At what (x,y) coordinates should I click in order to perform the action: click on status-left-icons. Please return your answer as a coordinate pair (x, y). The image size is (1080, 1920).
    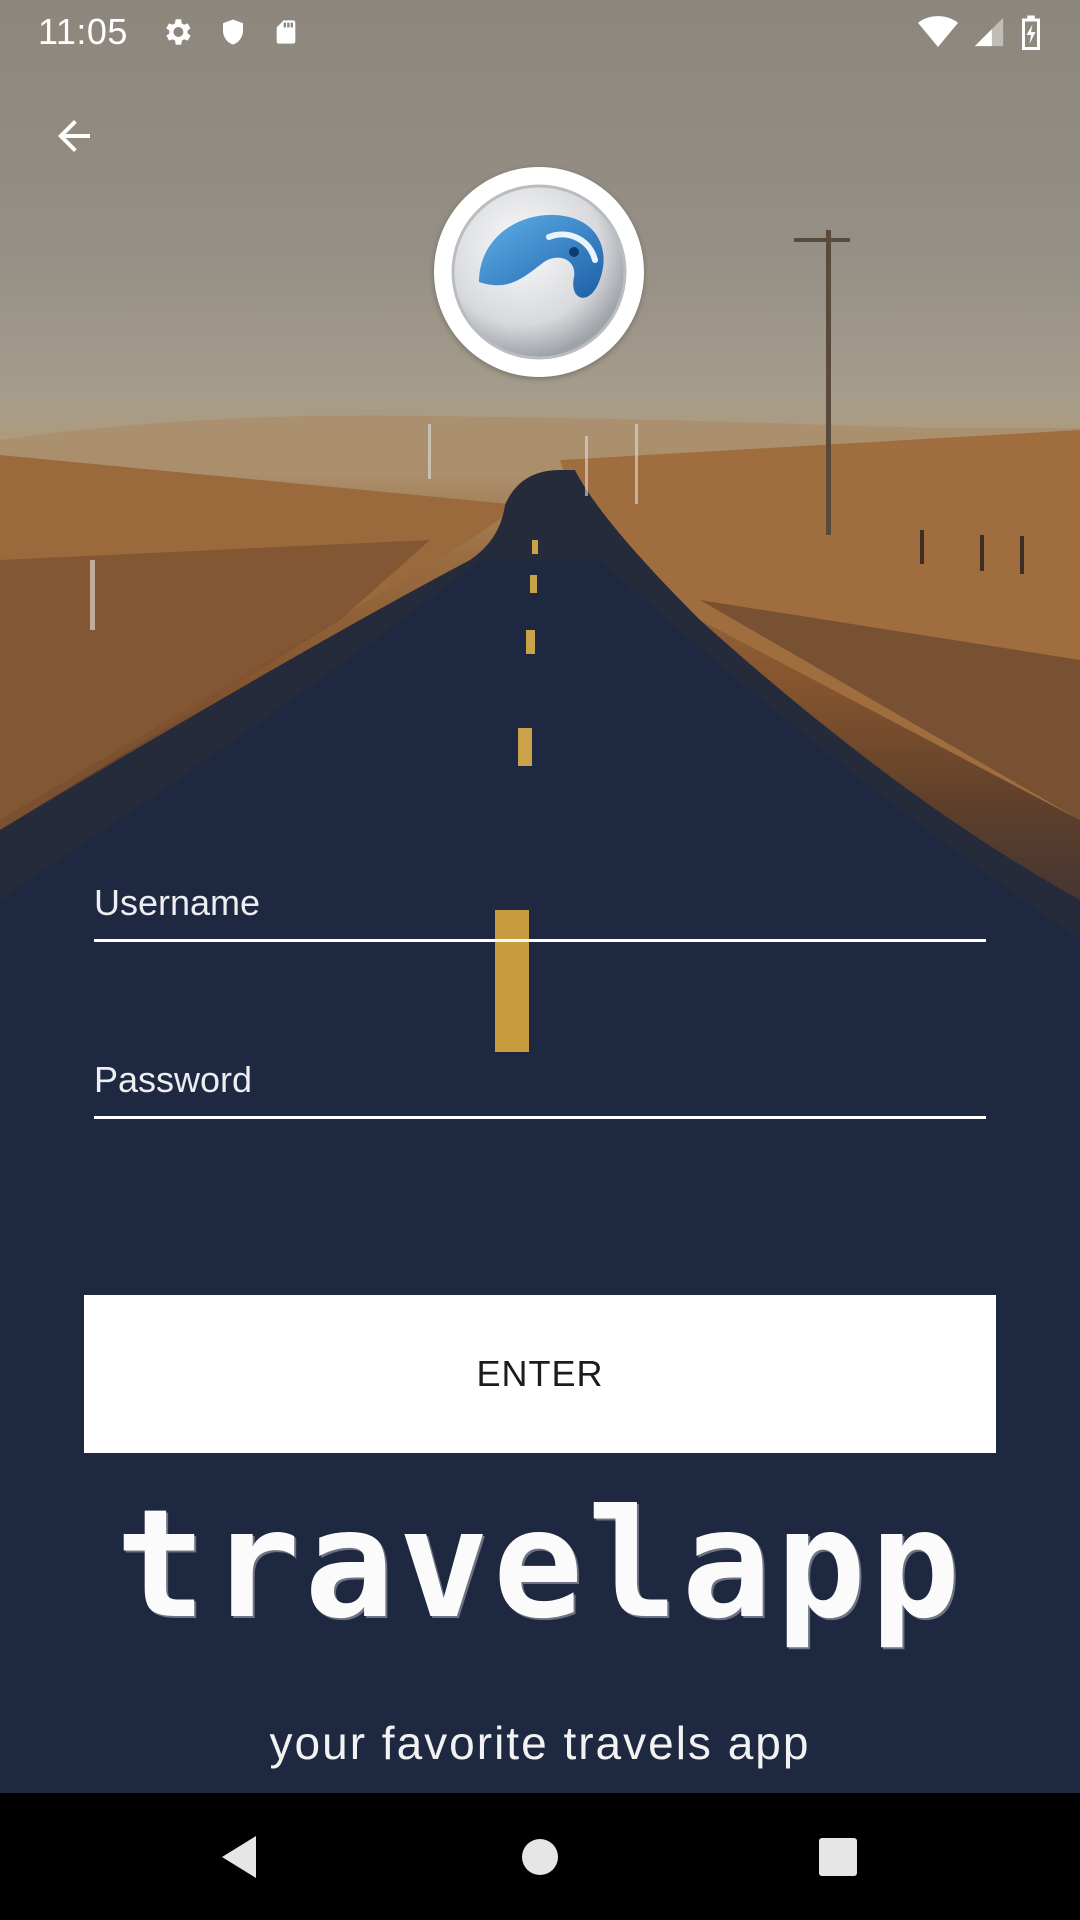
    Looking at the image, I should click on (230, 32).